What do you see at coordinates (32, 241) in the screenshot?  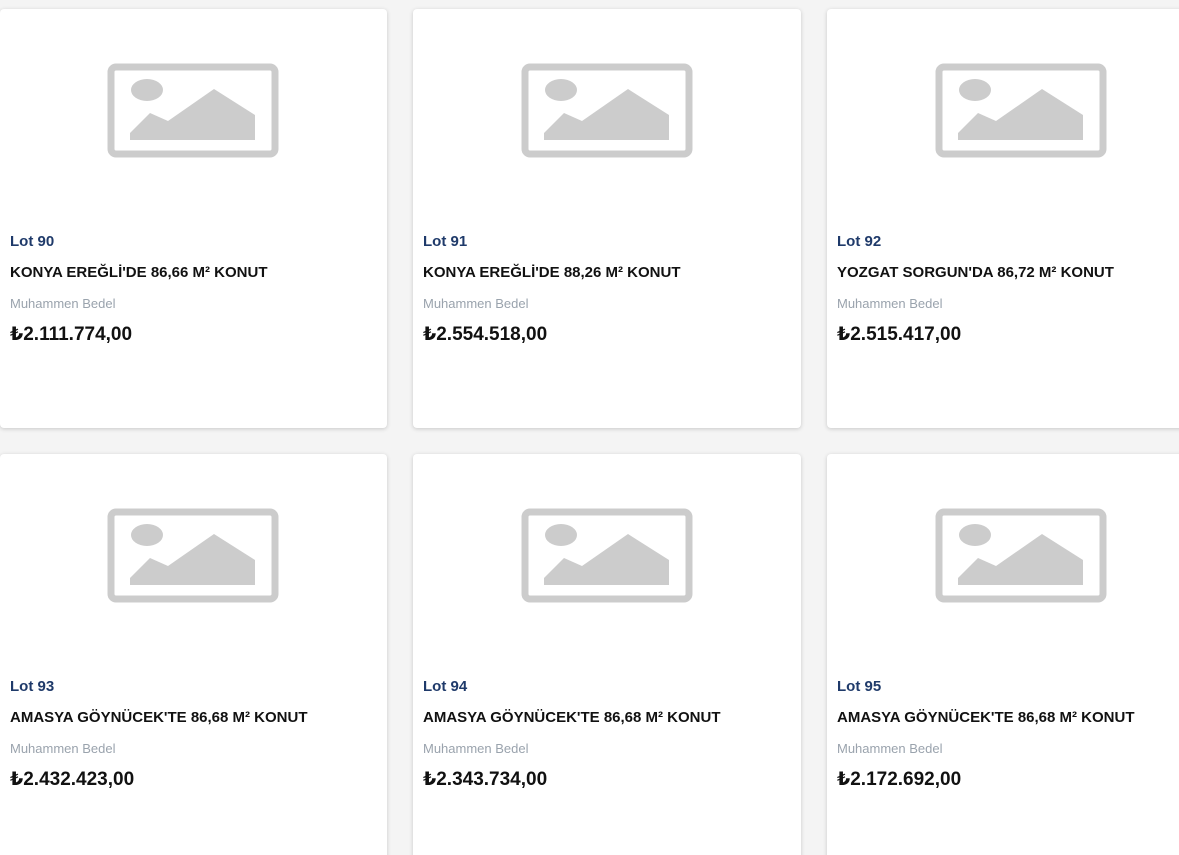 I see `lot-number: Lot 90` at bounding box center [32, 241].